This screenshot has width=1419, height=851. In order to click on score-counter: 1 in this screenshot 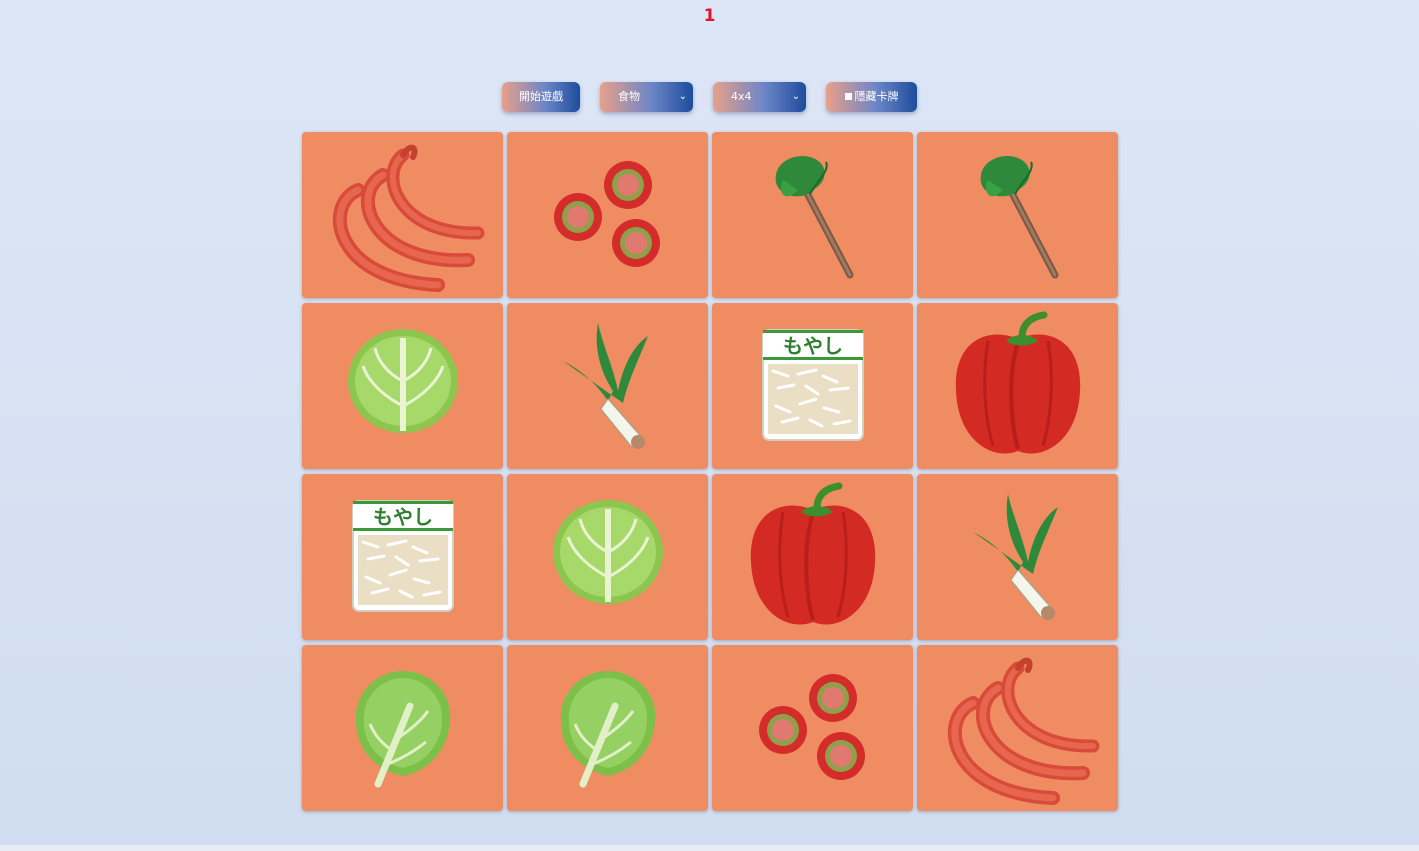, I will do `click(709, 16)`.